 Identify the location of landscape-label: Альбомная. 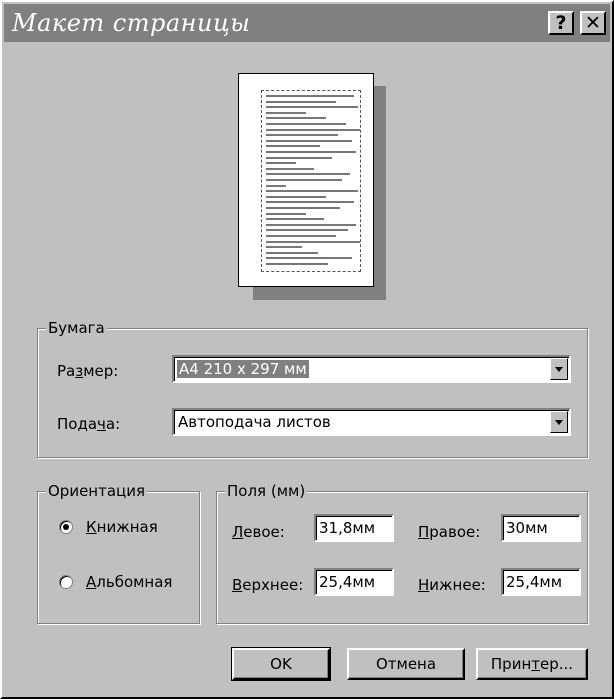
(129, 582).